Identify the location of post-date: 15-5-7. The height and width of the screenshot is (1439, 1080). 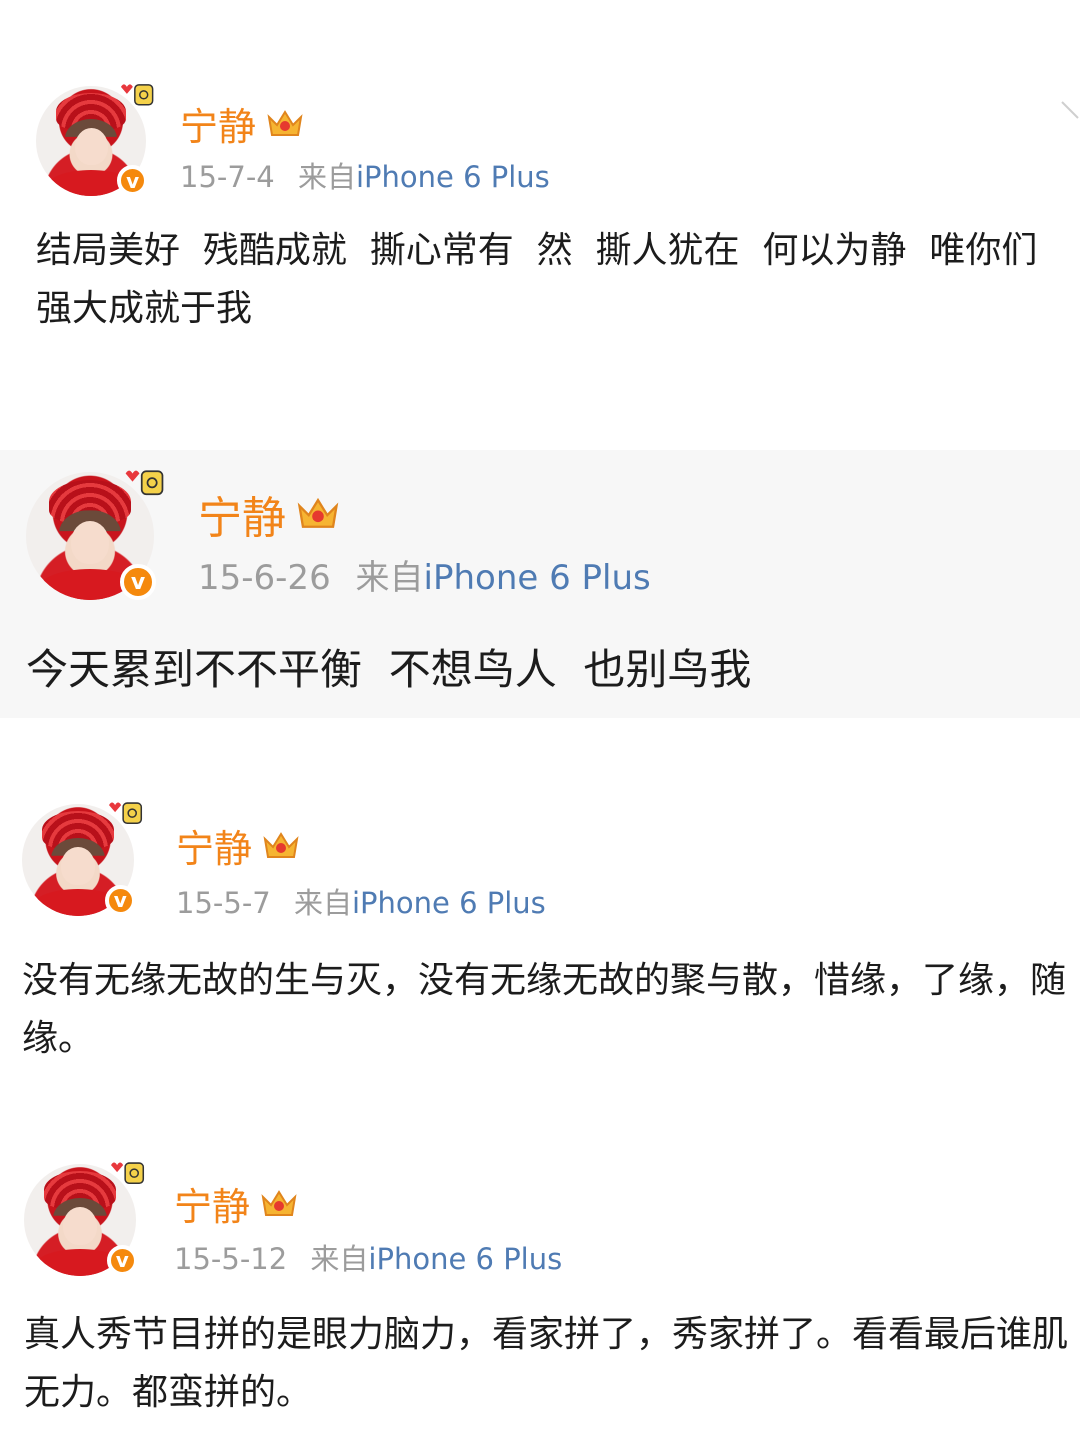
(223, 903).